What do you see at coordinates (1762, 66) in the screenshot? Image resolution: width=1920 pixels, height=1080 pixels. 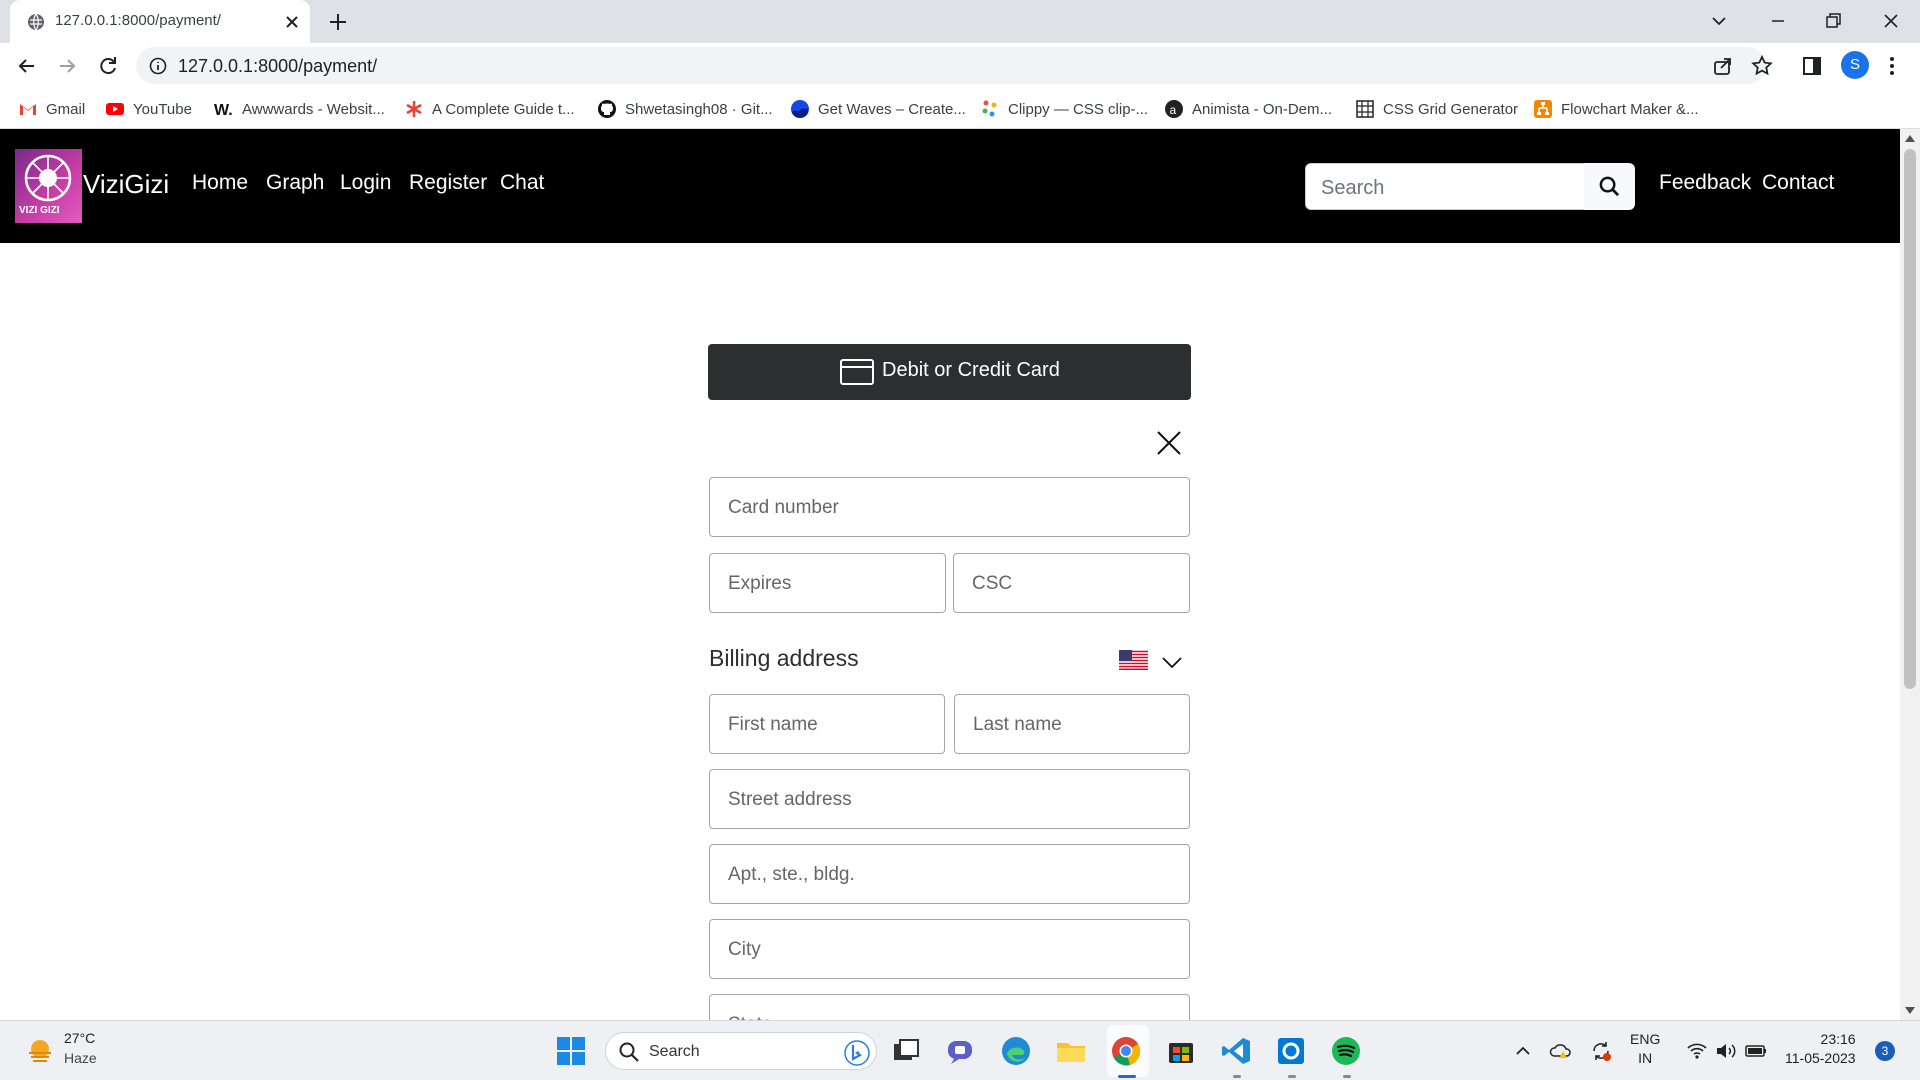 I see `bookmark-star-icon` at bounding box center [1762, 66].